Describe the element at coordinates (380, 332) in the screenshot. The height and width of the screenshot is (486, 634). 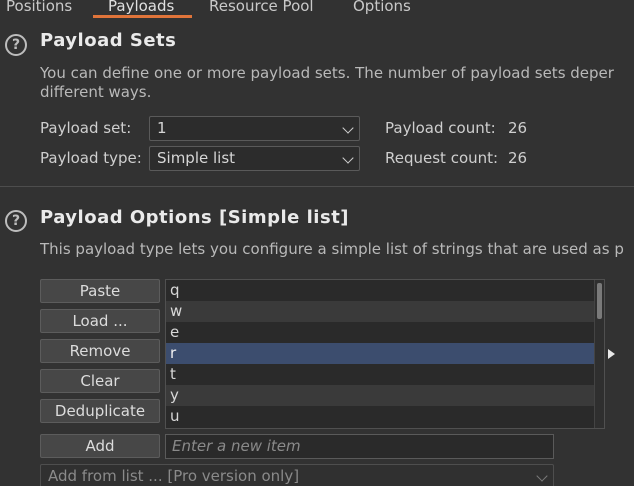
I see `list-item: e` at that location.